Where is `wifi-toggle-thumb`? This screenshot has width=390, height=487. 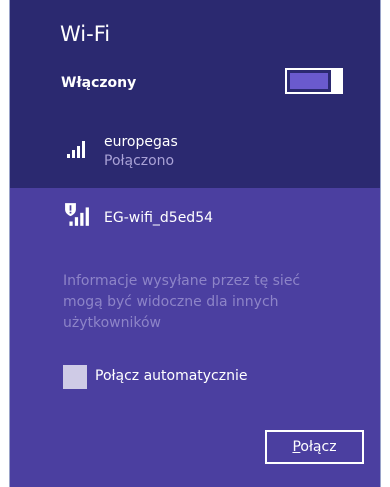
wifi-toggle-thumb is located at coordinates (337, 81).